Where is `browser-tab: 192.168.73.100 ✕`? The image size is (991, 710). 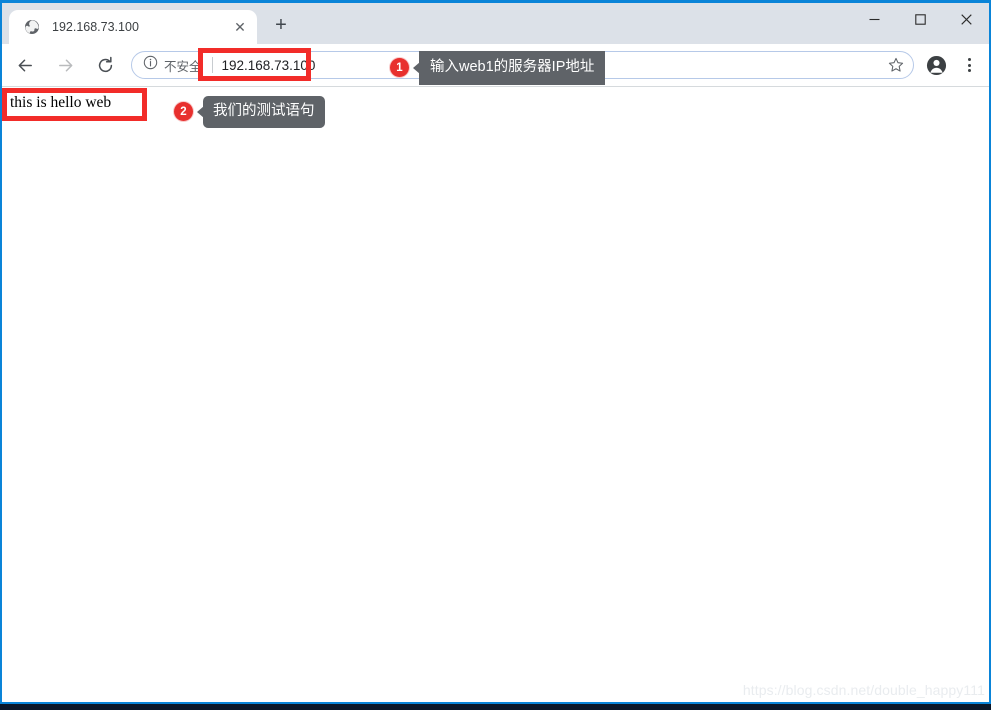 browser-tab: 192.168.73.100 ✕ is located at coordinates (133, 27).